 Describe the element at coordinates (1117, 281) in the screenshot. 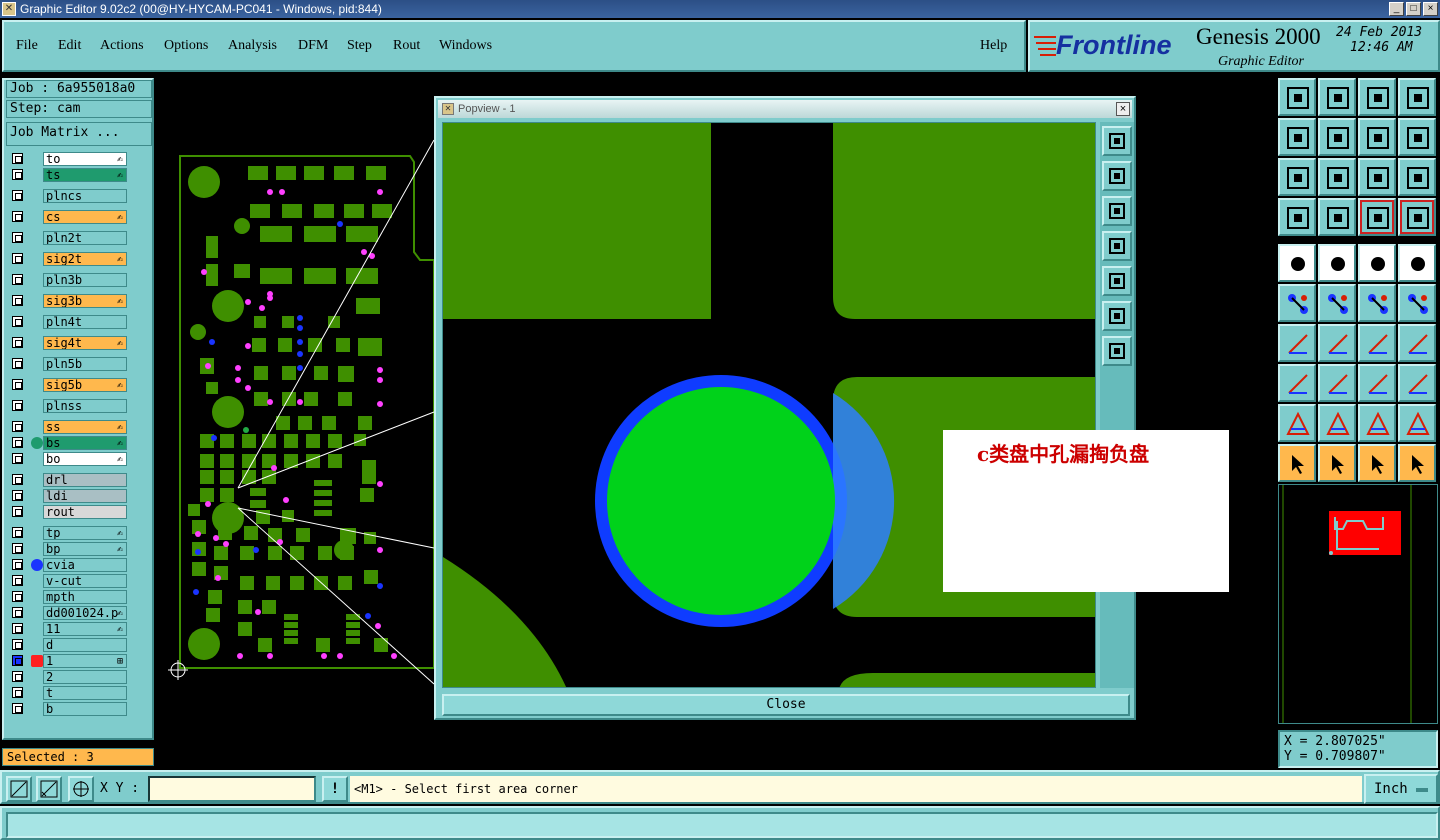

I see `popview-pan-right-icon` at that location.